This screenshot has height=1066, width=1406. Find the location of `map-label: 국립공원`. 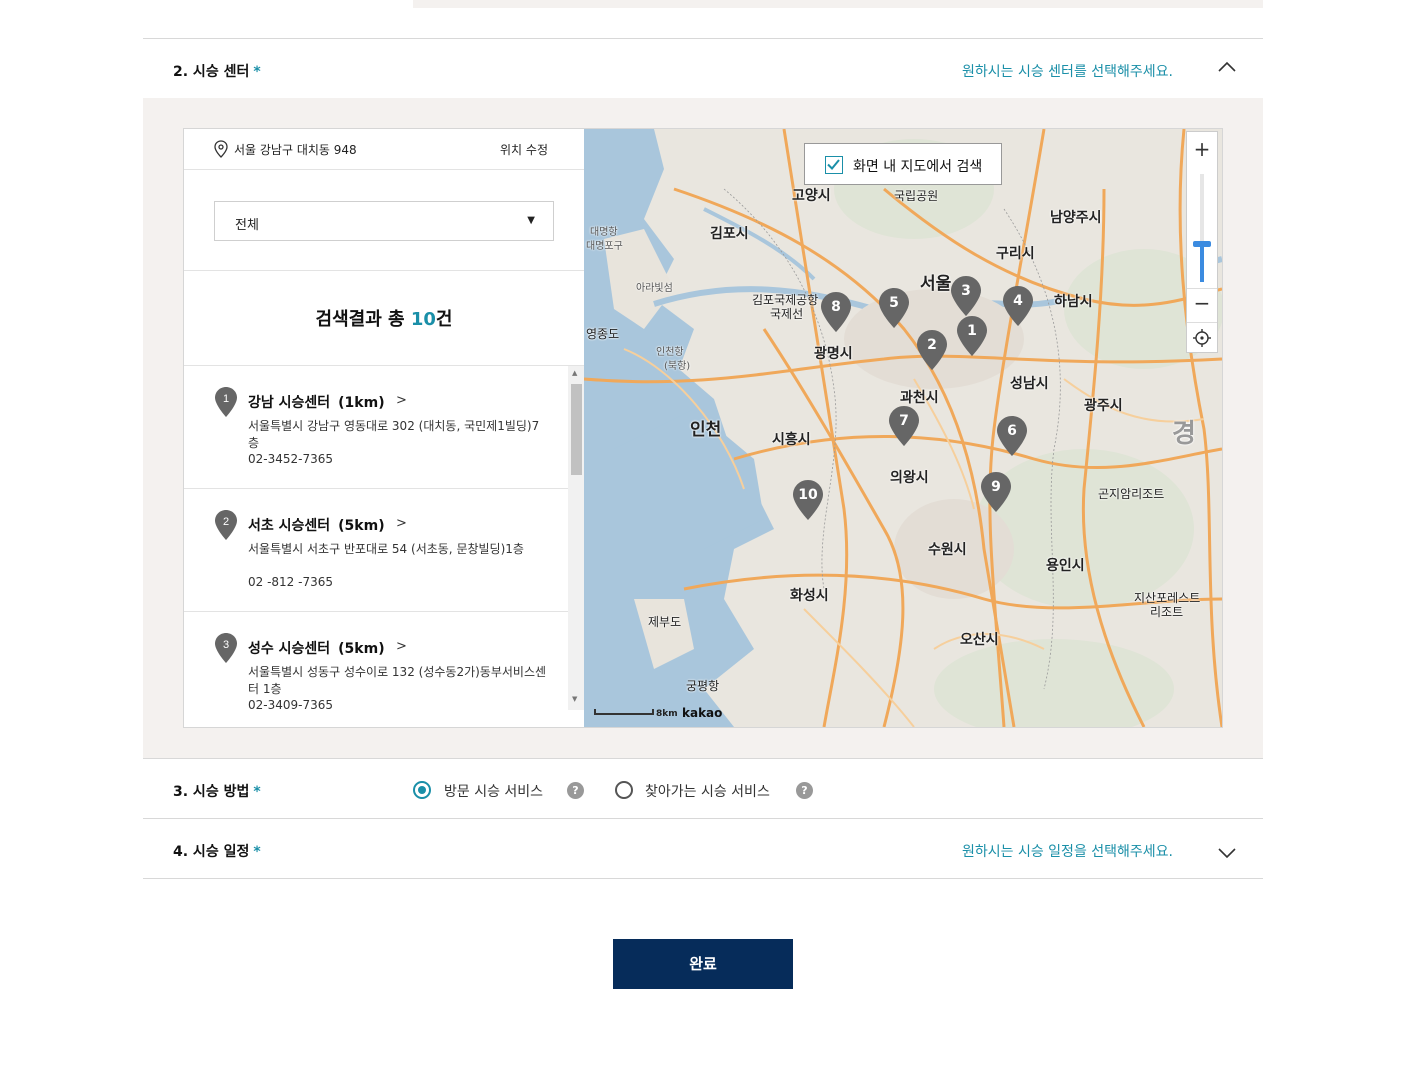

map-label: 국립공원 is located at coordinates (916, 196).